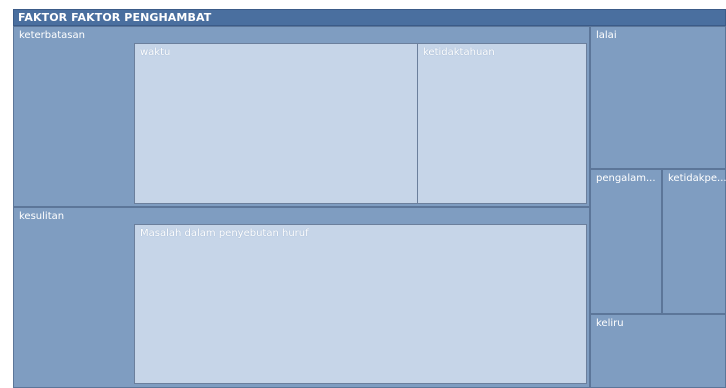  Describe the element at coordinates (155, 52) in the screenshot. I see `tile-label-waktu: waktu` at that location.